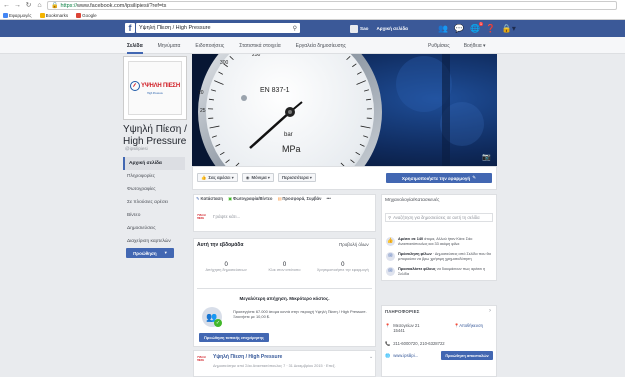  I want to click on page-handle: @ipsilipiesi, so click(136, 148).